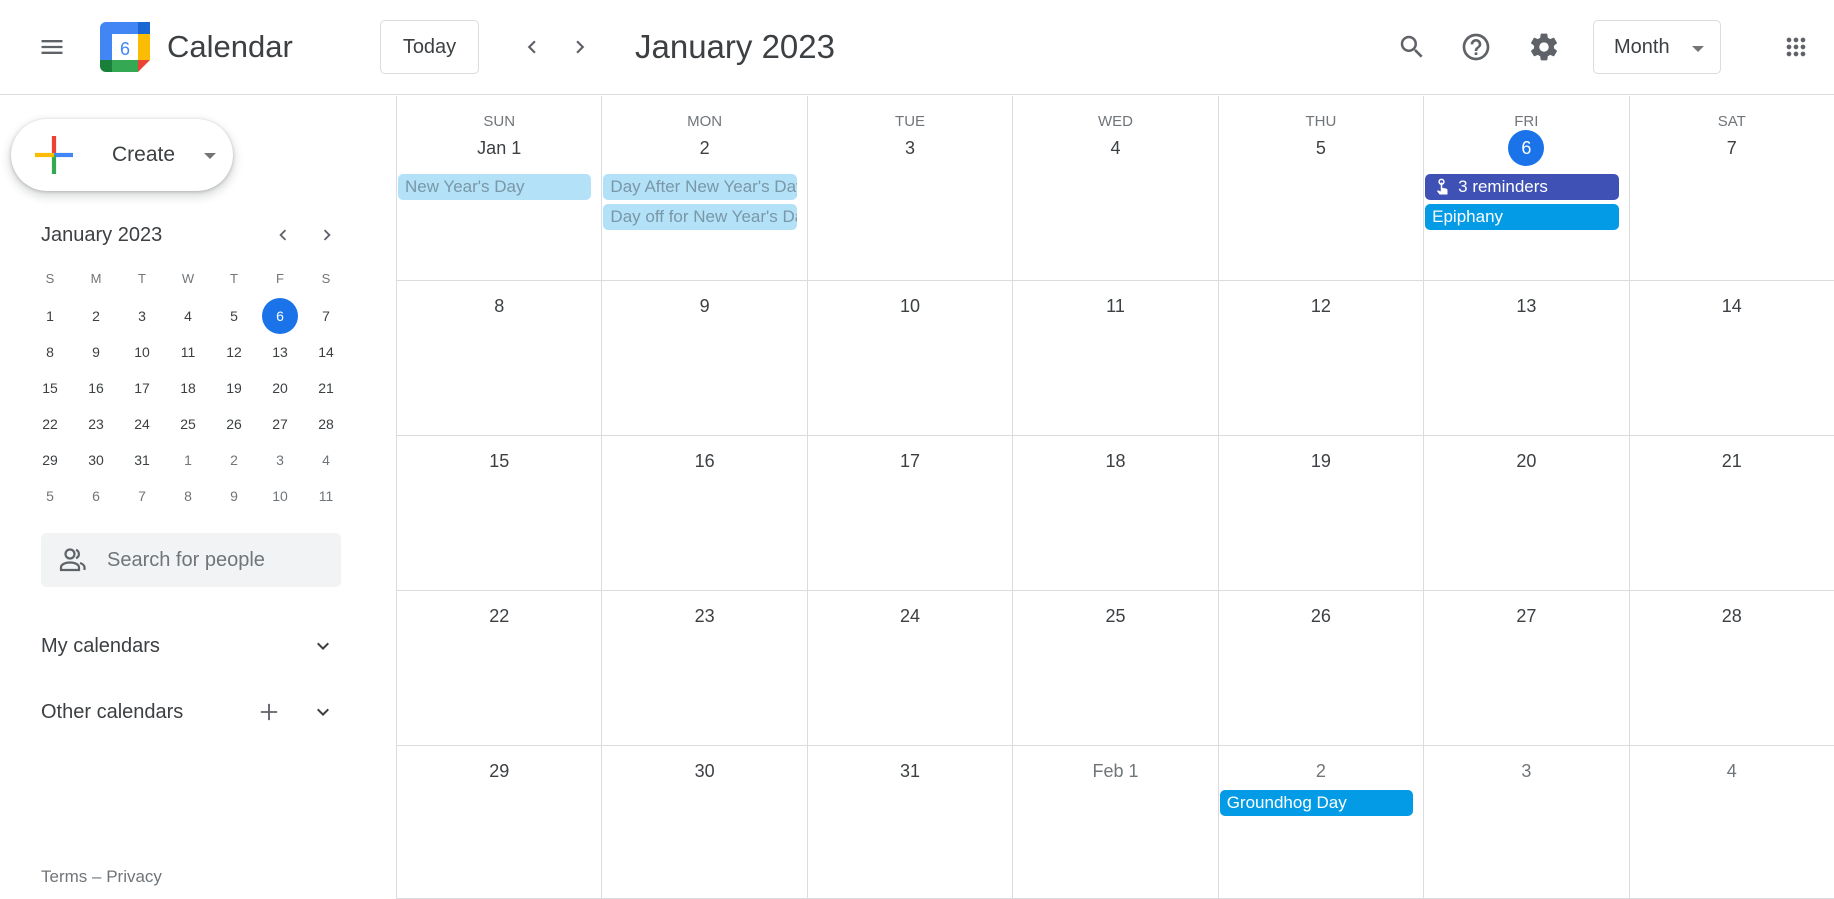  Describe the element at coordinates (499, 461) in the screenshot. I see `date-number: 15` at that location.